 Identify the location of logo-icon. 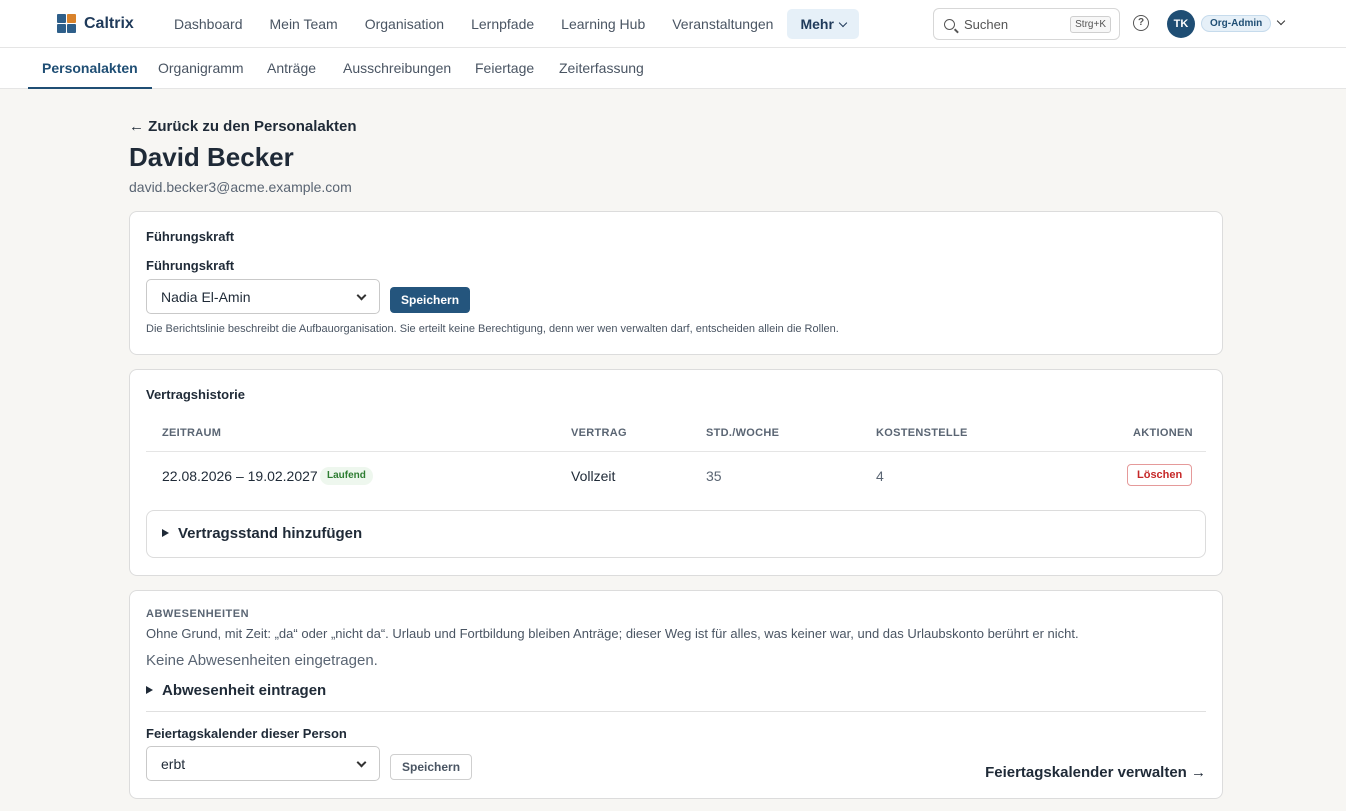
(66, 23).